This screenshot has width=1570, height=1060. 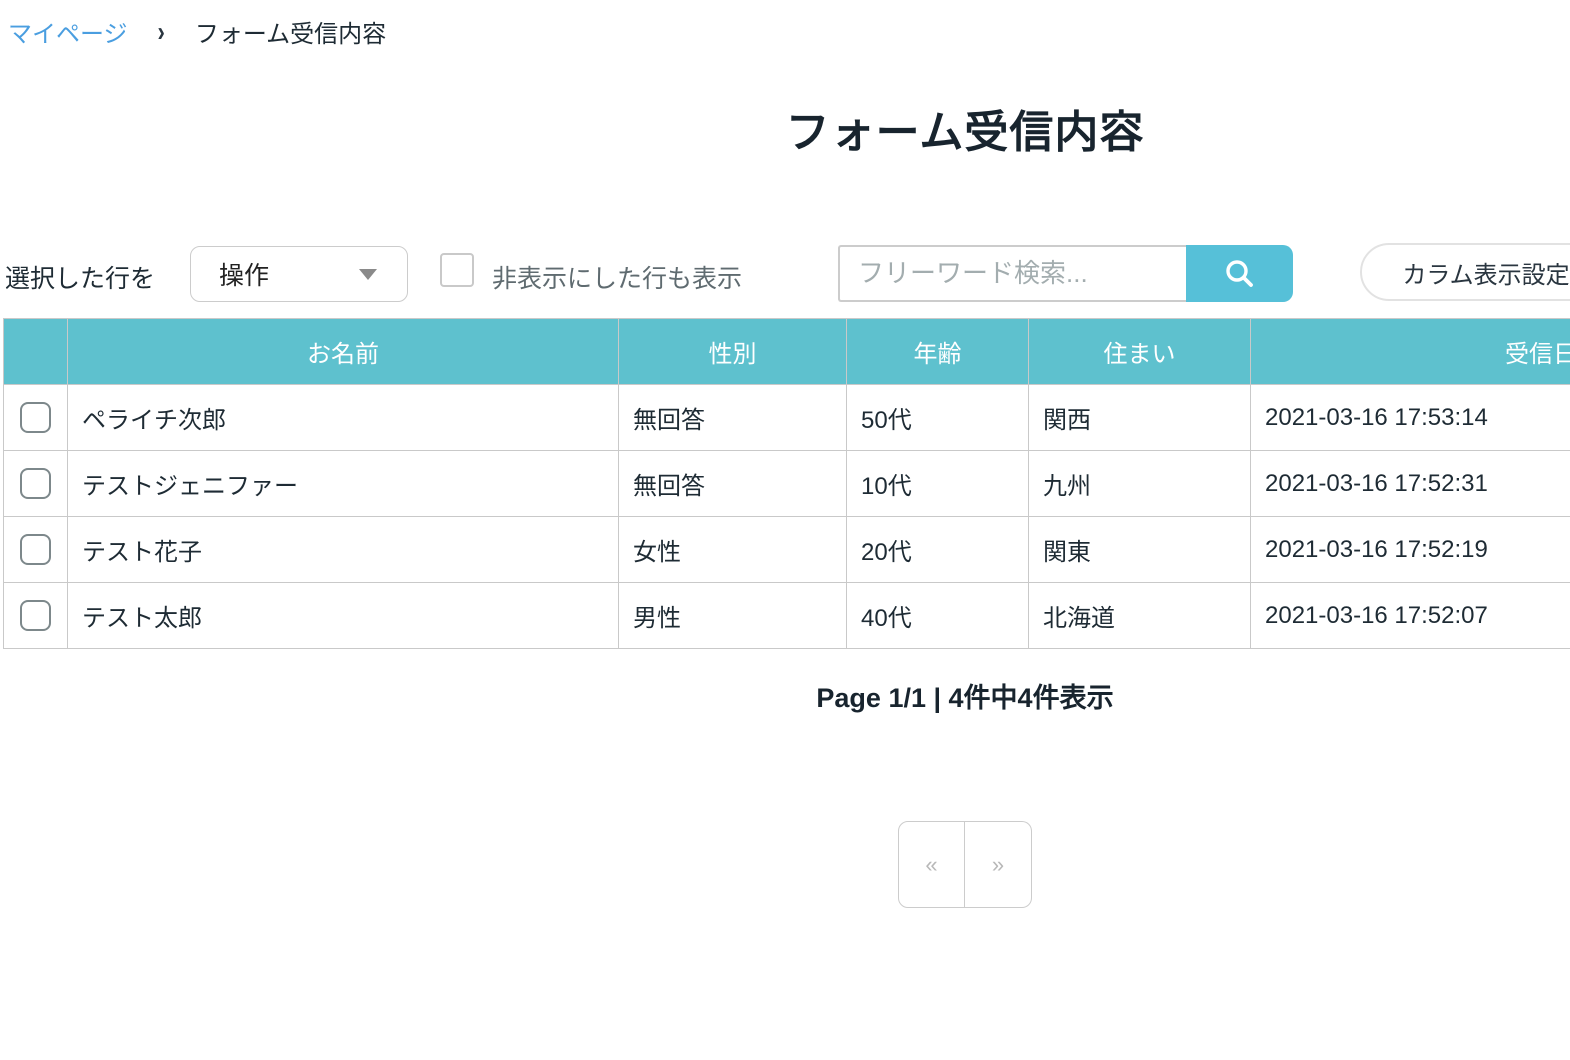 I want to click on search-group, so click(x=1065, y=273).